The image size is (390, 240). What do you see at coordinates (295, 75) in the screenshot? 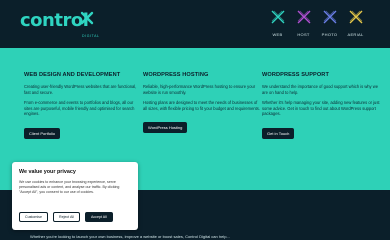
I see `service-title: WORDPRESS SUPPORT` at bounding box center [295, 75].